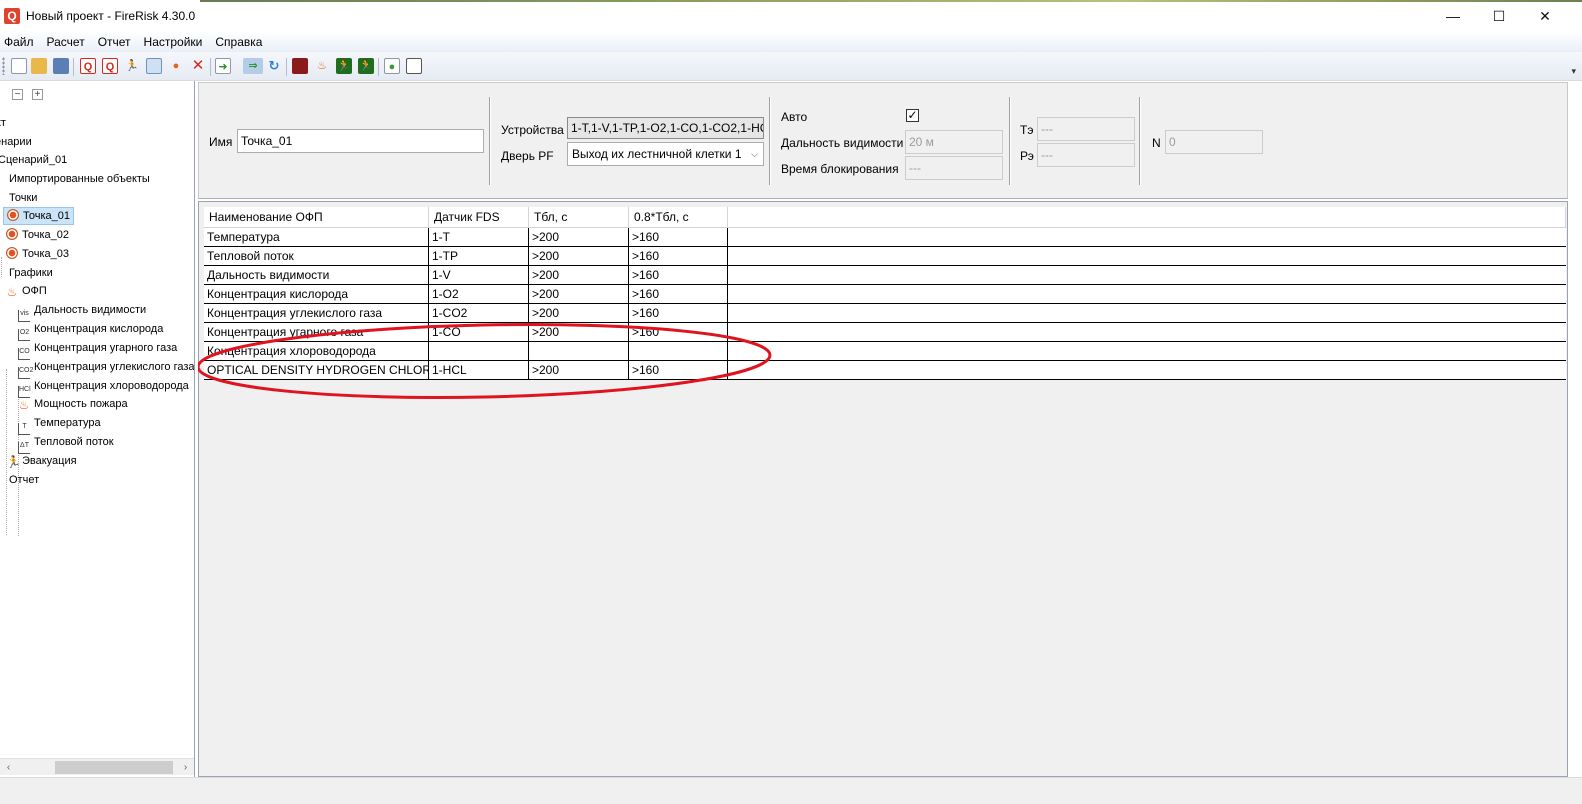 The height and width of the screenshot is (804, 1582). Describe the element at coordinates (316, 217) in the screenshot. I see `grid-column-header: Наименование ОФП` at that location.